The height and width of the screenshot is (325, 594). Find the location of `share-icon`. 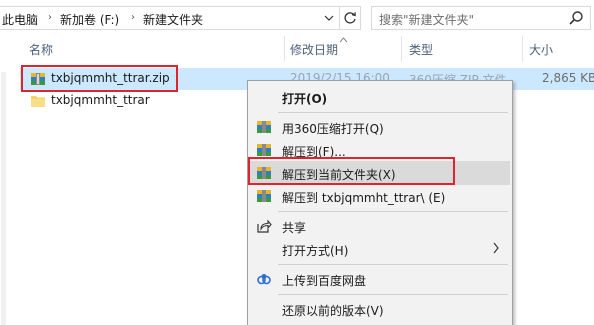

share-icon is located at coordinates (264, 226).